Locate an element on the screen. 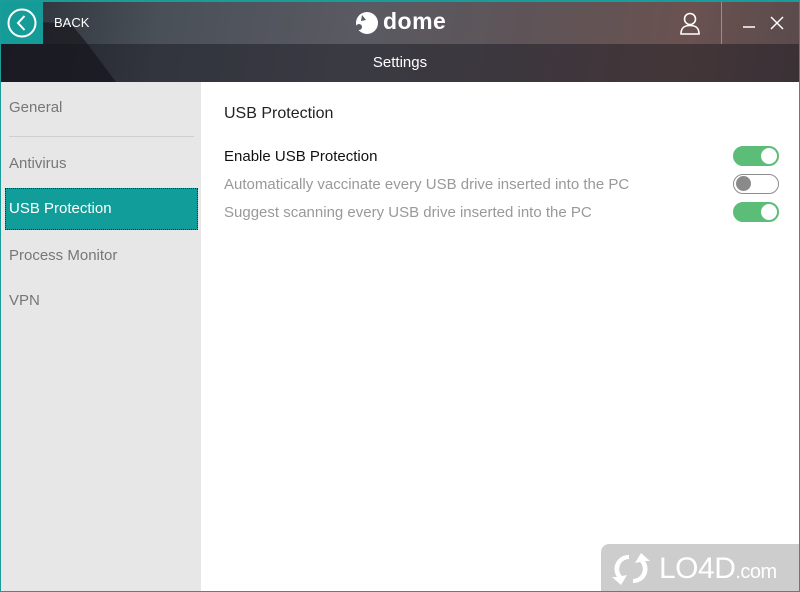  sidebar-item-usb-protection: USB Protection is located at coordinates (101, 209).